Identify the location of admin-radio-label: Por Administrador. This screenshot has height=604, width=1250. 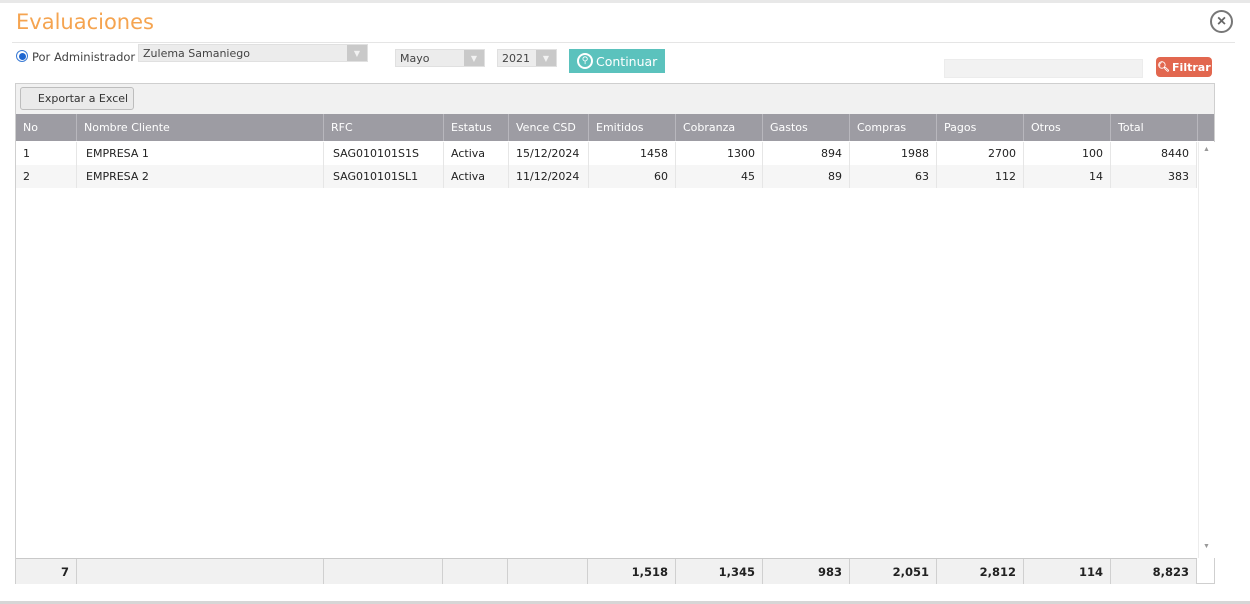
(84, 57).